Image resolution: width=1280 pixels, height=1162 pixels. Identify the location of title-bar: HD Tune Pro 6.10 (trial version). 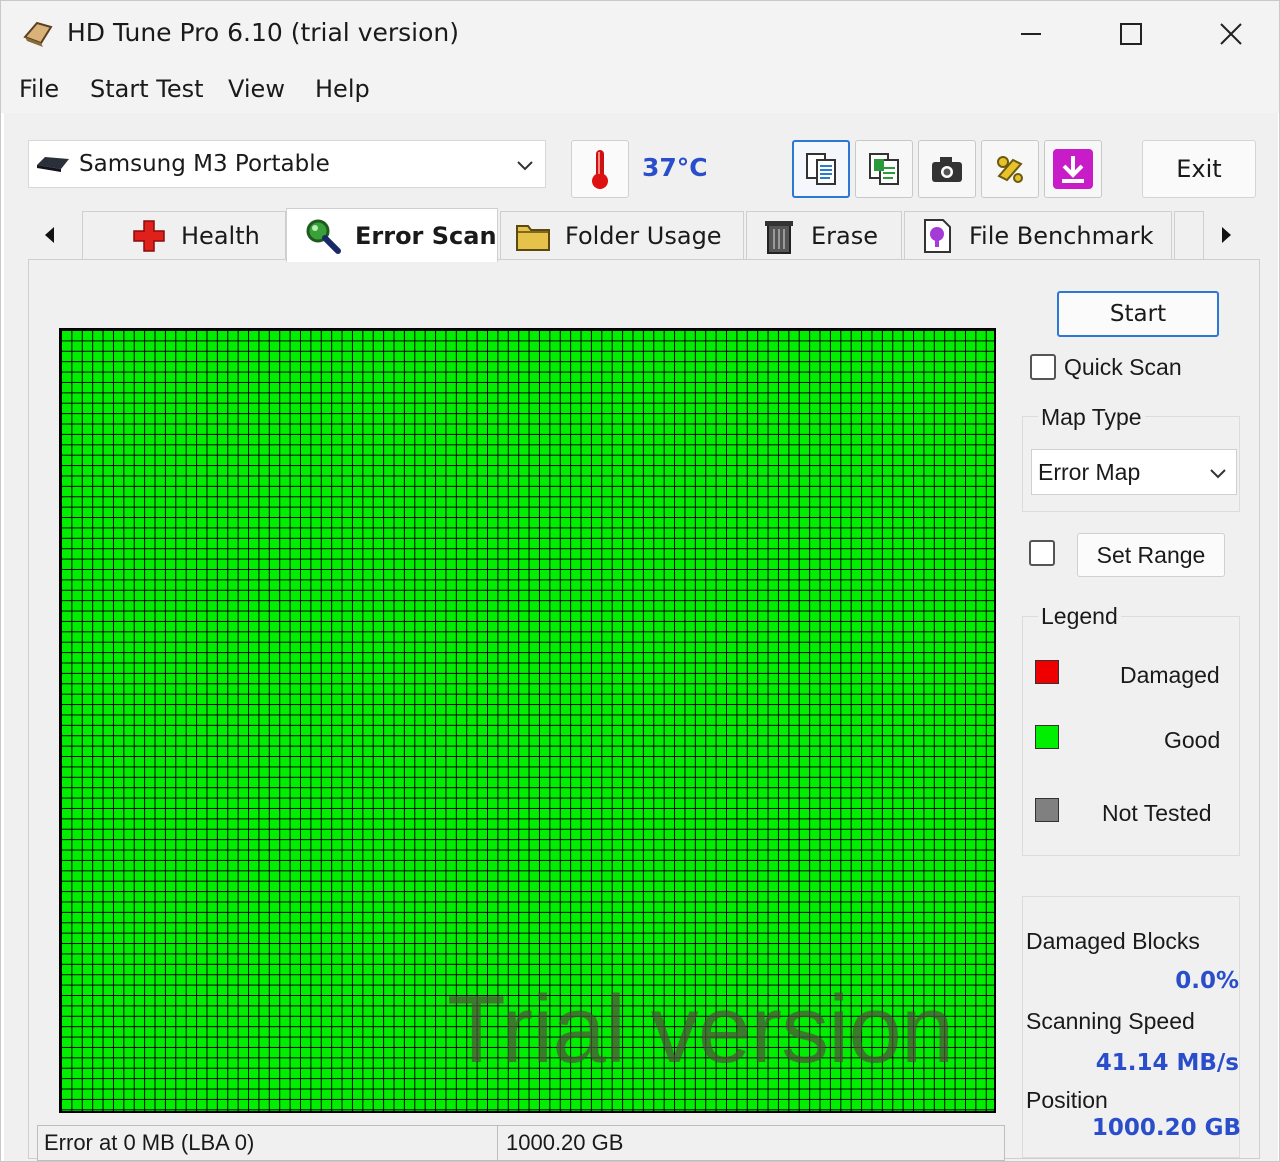
(640, 35).